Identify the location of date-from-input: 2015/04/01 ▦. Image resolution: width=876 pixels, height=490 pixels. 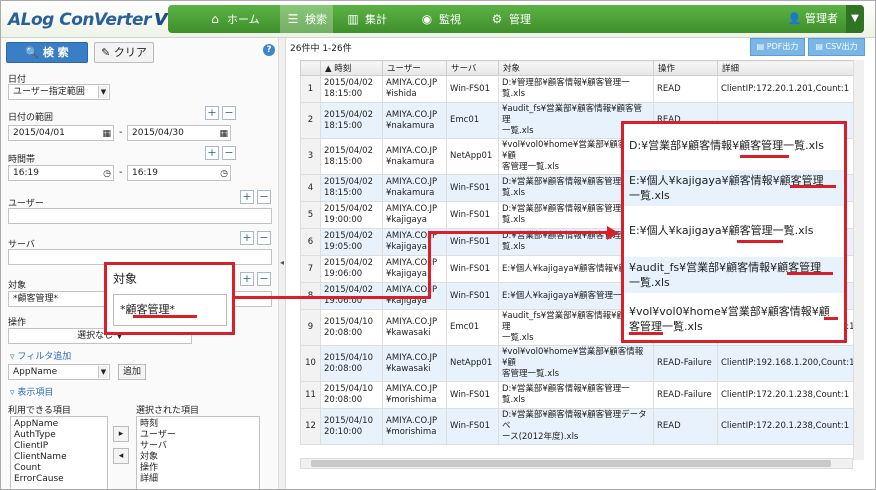
(61, 133).